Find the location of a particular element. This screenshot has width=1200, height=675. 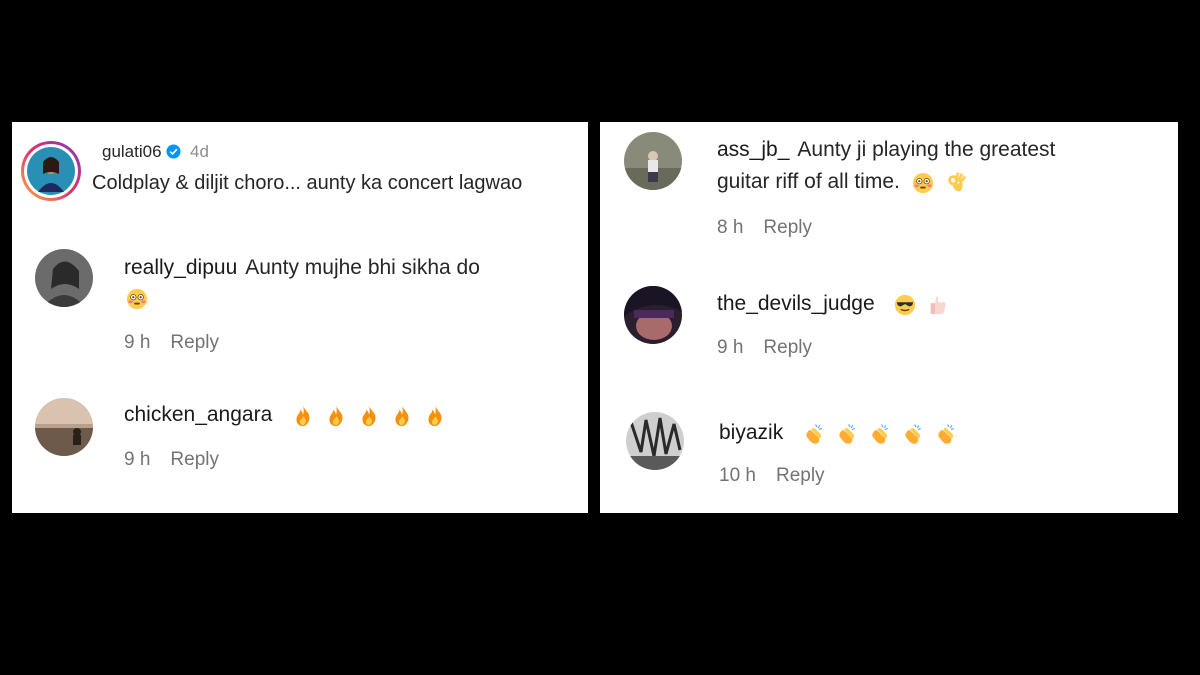

post-time: 4d is located at coordinates (199, 151).